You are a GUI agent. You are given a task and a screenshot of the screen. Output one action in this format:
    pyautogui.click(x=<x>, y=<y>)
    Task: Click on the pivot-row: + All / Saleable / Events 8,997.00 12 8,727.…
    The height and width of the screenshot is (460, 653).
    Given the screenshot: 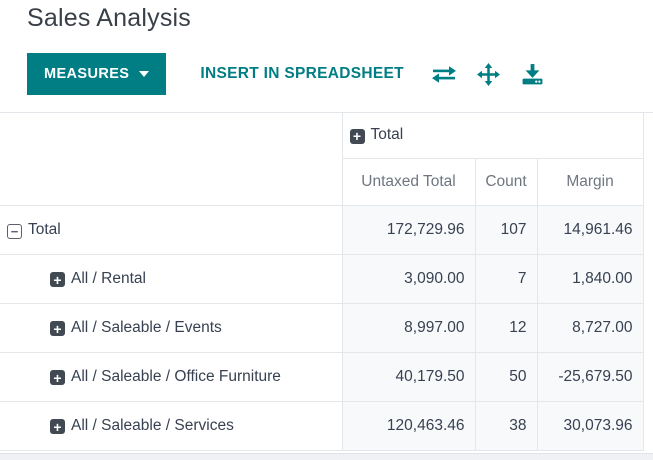 What is the action you would take?
    pyautogui.click(x=322, y=328)
    